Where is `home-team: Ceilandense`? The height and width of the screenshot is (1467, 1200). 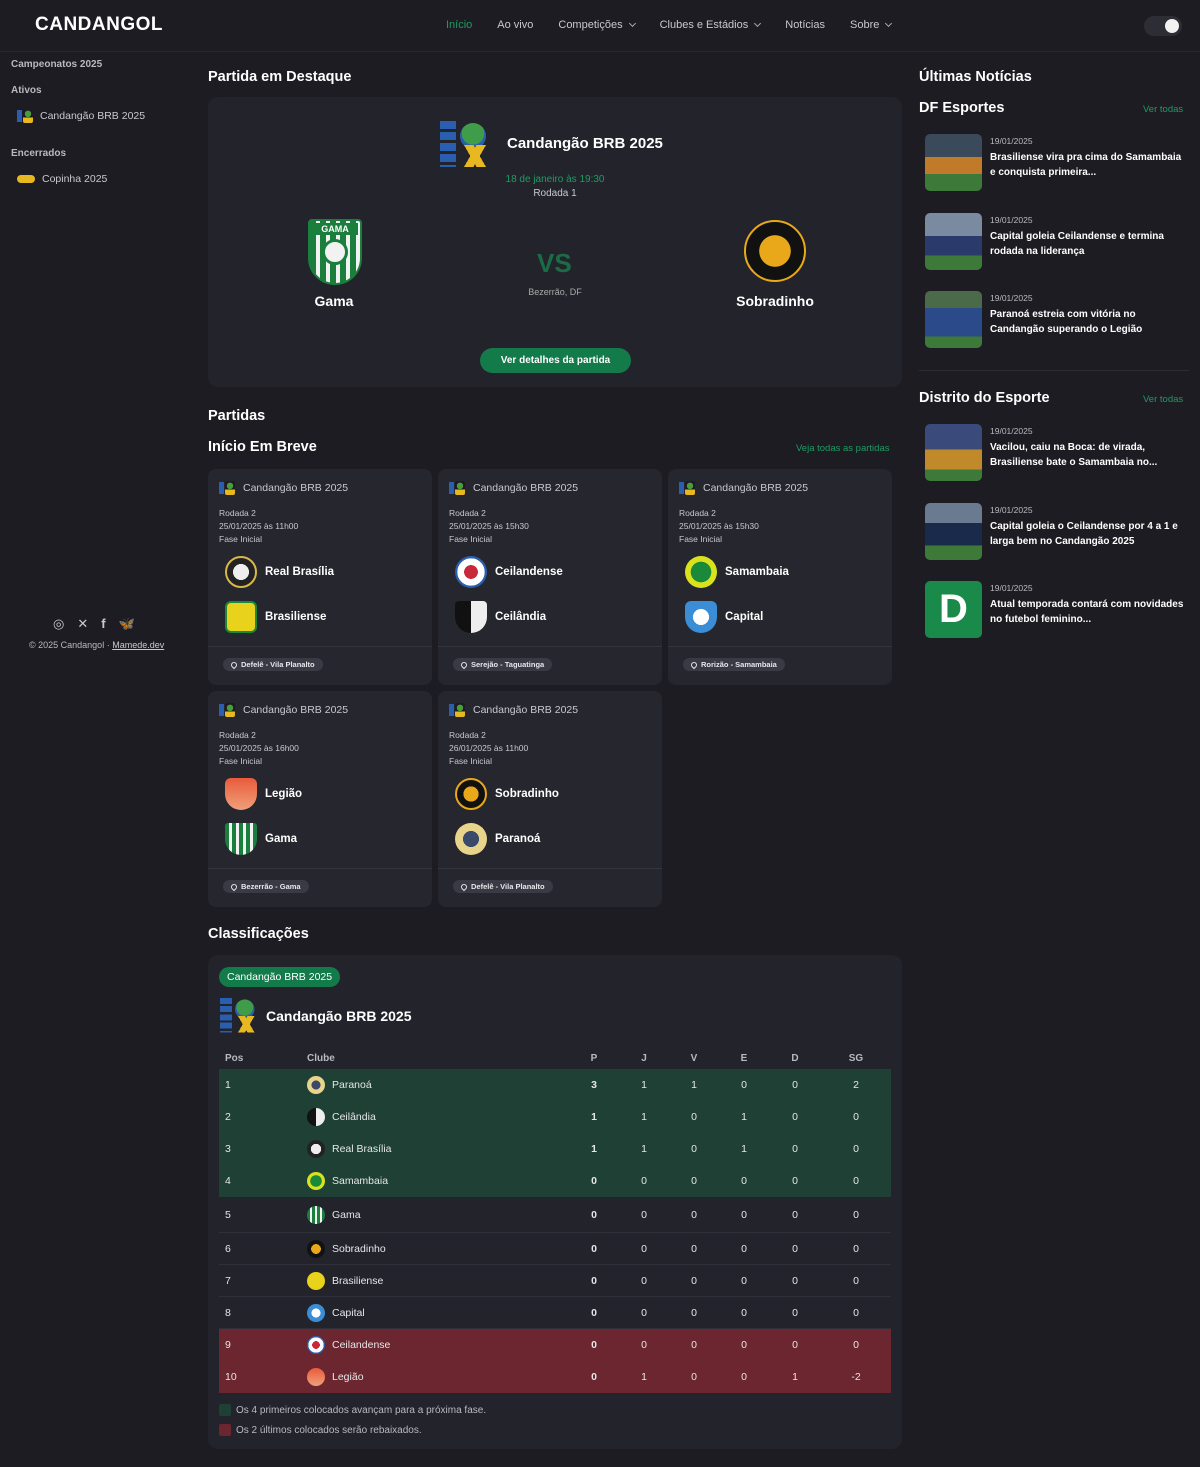 home-team: Ceilandense is located at coordinates (509, 572).